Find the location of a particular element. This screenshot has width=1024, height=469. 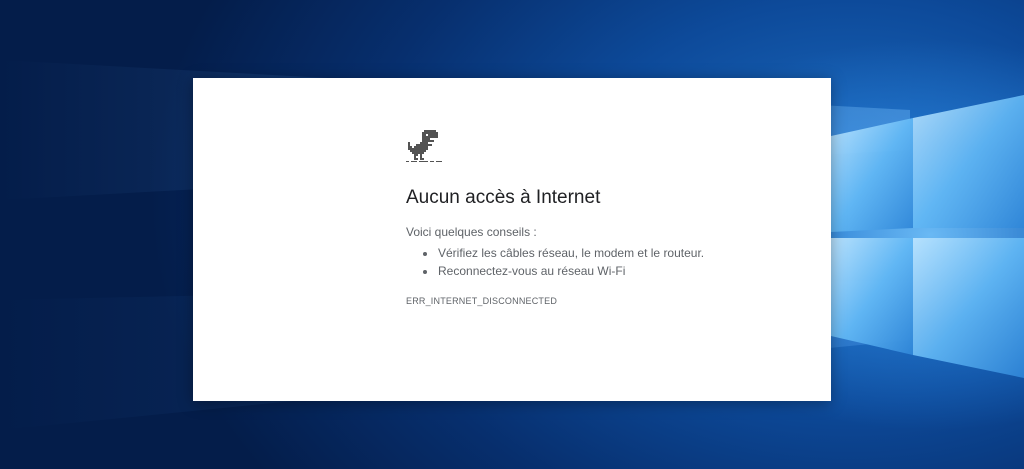

tips-intro: Voici quelques conseils : is located at coordinates (471, 232).